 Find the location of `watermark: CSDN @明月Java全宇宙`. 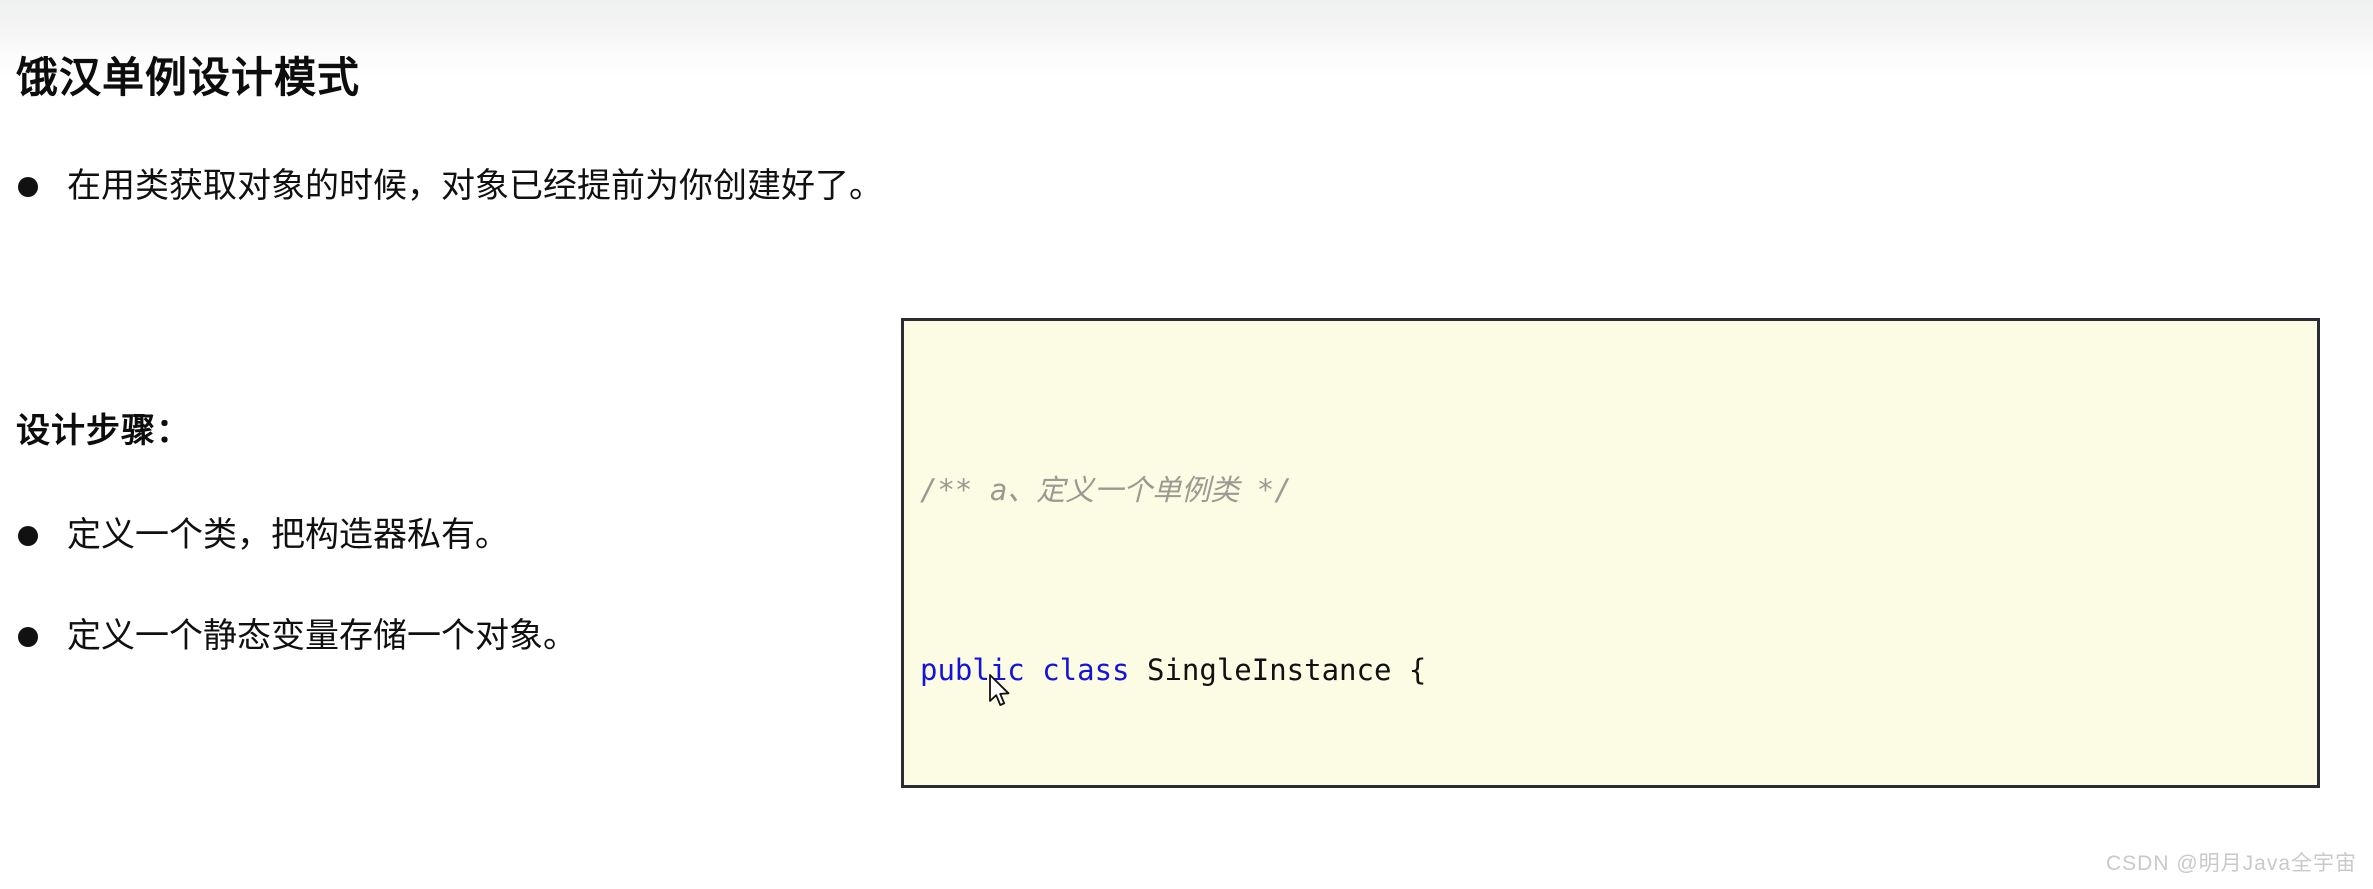

watermark: CSDN @明月Java全宇宙 is located at coordinates (2231, 863).